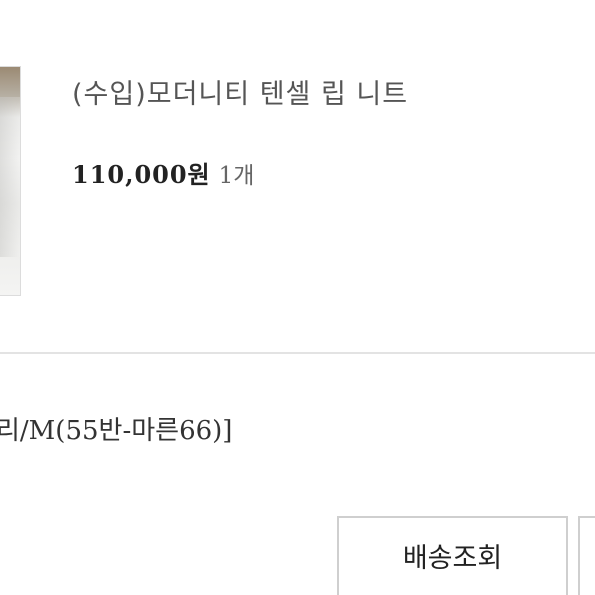  What do you see at coordinates (10, 177) in the screenshot?
I see `thumbnail-image-detail` at bounding box center [10, 177].